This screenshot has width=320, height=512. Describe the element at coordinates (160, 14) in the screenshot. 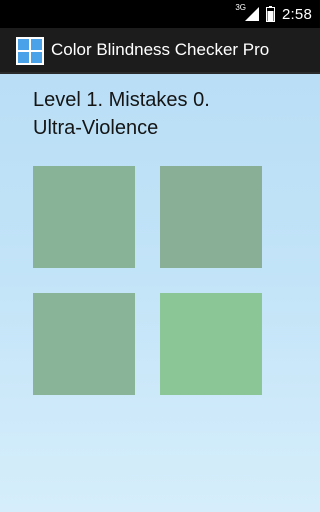

I see `status-bar: 3G 2:58` at that location.